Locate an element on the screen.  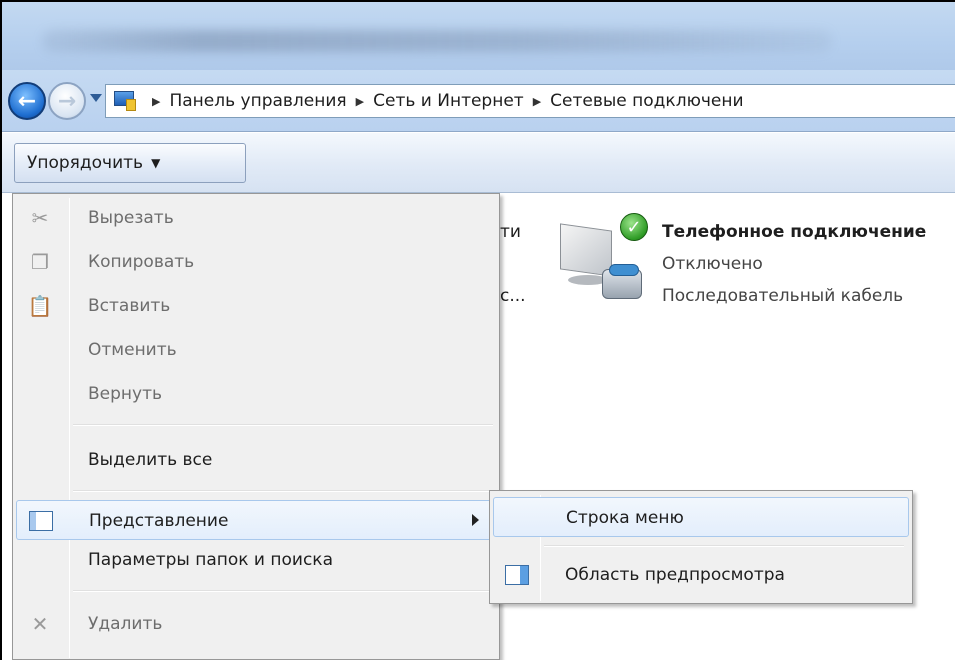
breadcrumb-control-panel: Панель управления is located at coordinates (257, 101).